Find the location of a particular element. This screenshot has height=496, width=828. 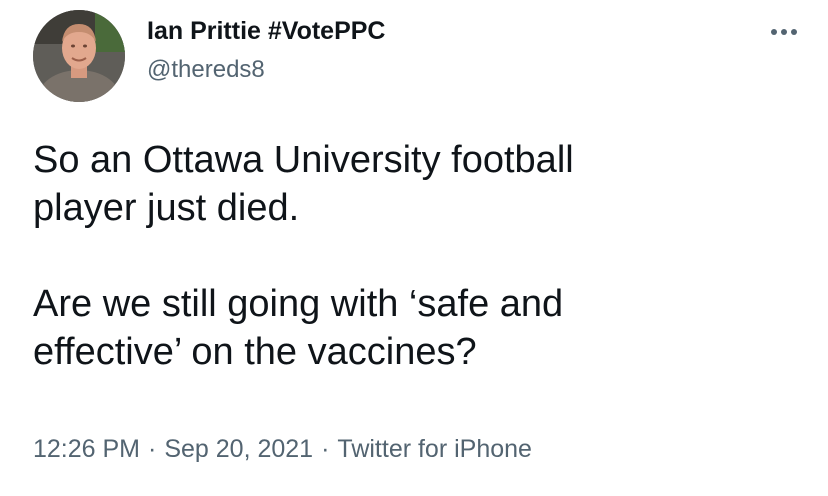

tweet-text-line: player just died. is located at coordinates (166, 208).